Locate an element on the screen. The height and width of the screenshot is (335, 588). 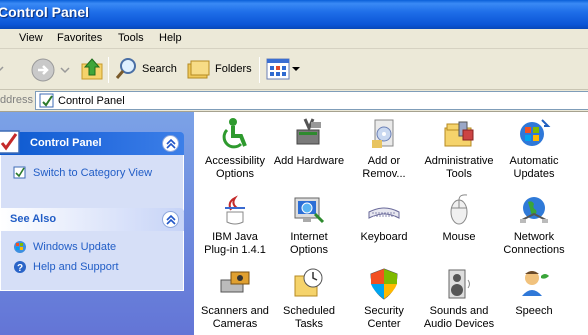
item-accessibility-options: Accessibility Options is located at coordinates (235, 148).